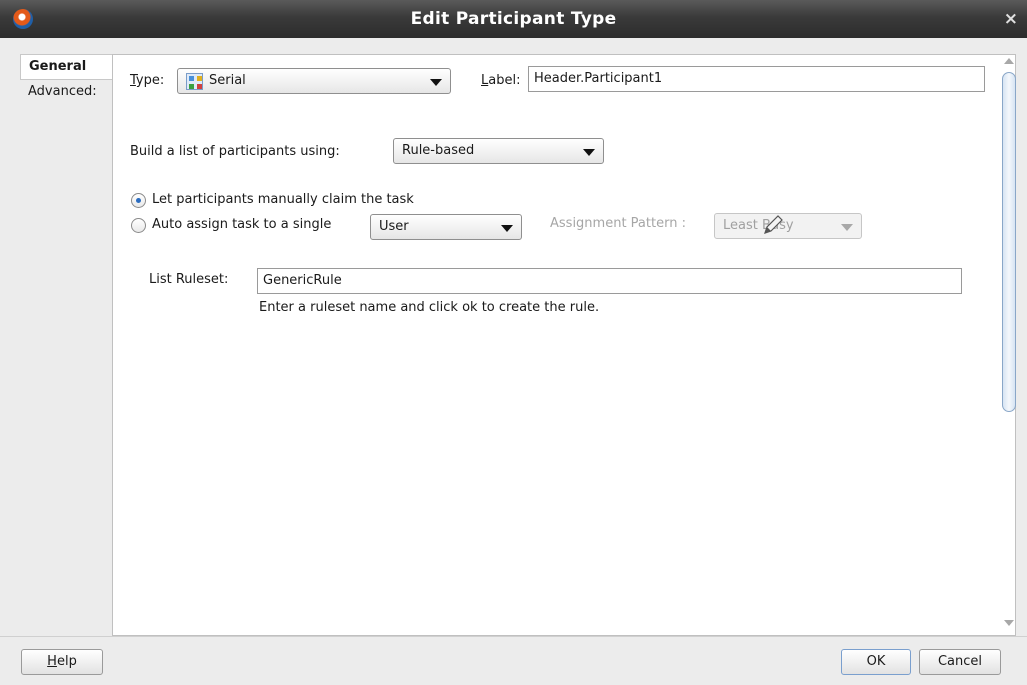  I want to click on radio-auto-assign, so click(138, 225).